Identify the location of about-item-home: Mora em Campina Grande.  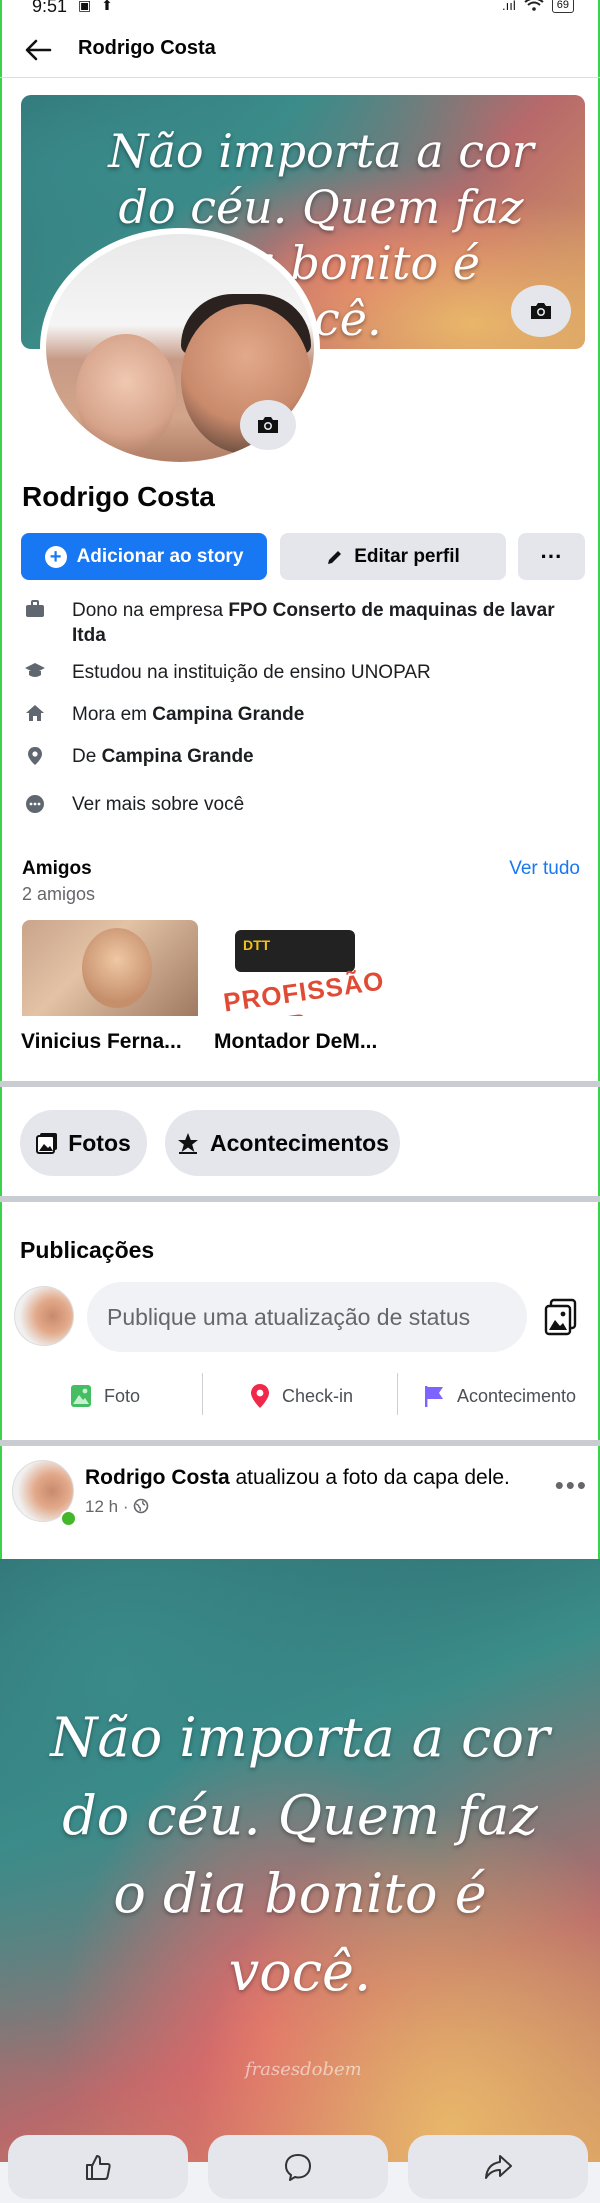
(302, 716).